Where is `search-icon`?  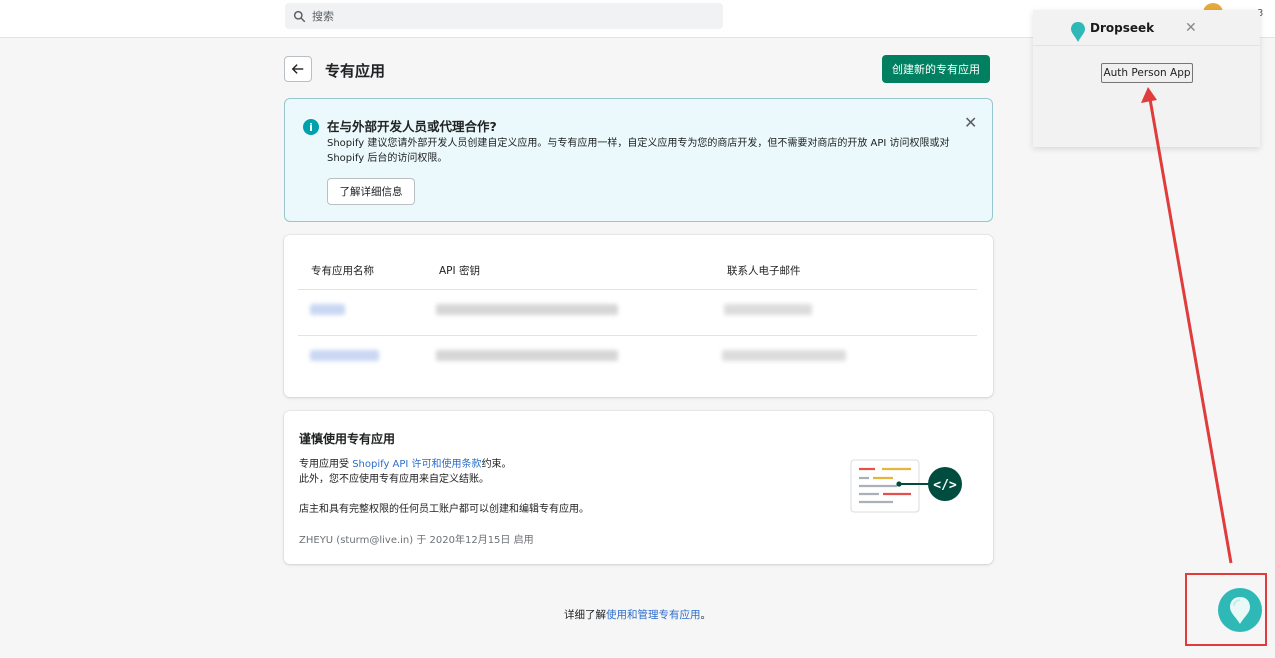
search-icon is located at coordinates (299, 16).